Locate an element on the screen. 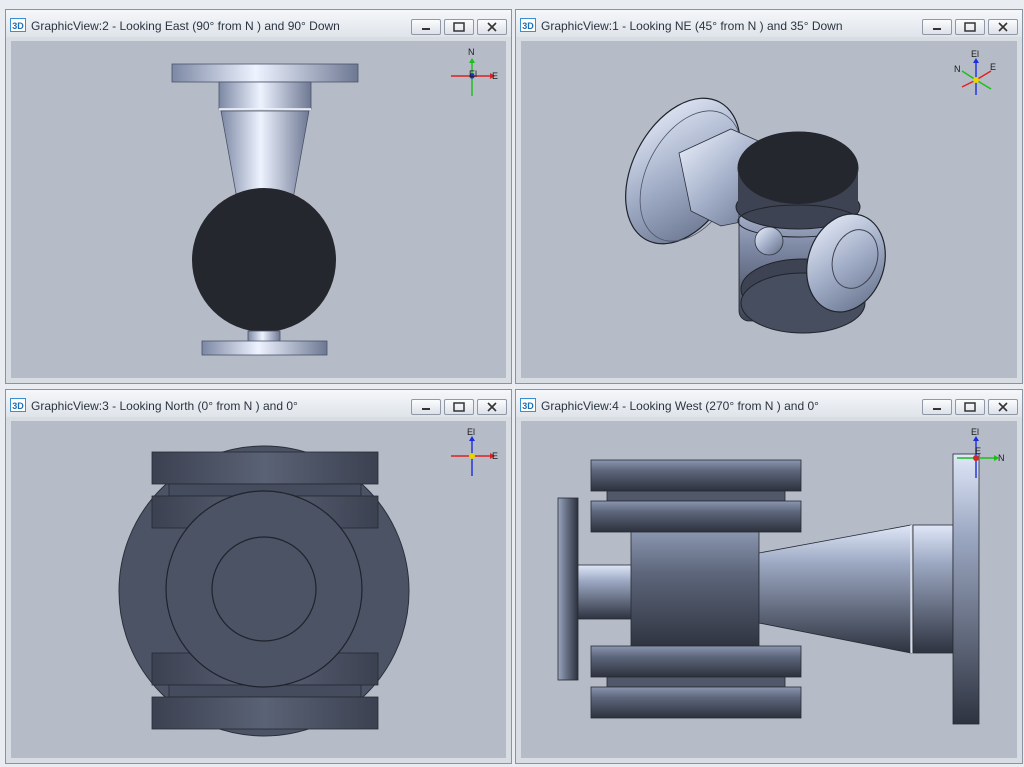 Image resolution: width=1024 pixels, height=767 pixels. valve-model-iso-view: El N E is located at coordinates (810, 191).